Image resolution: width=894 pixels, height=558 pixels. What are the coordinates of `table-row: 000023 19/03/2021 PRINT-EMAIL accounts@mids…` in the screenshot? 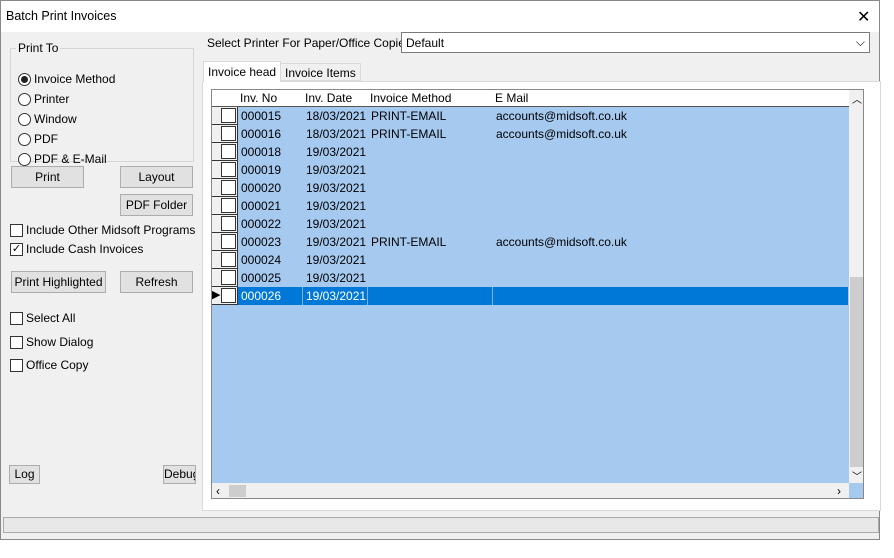 It's located at (530, 242).